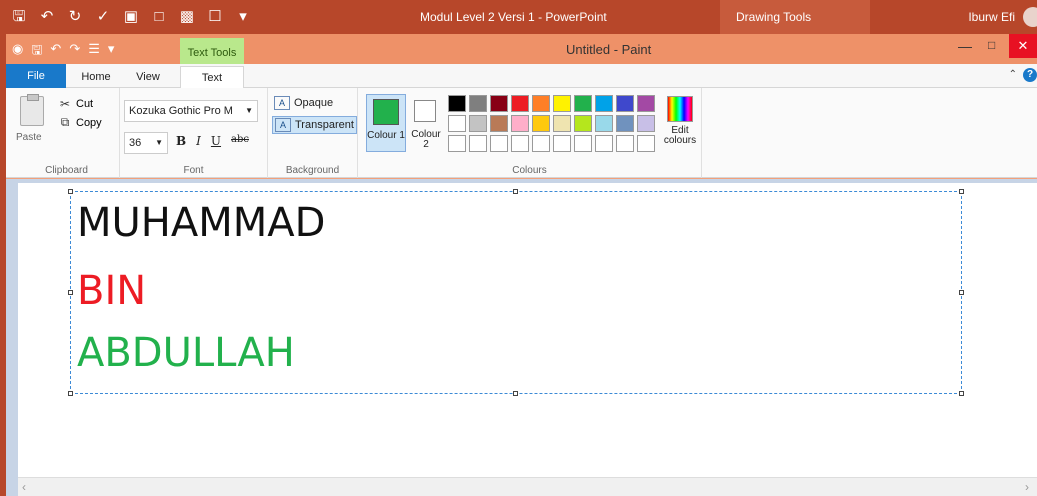 This screenshot has width=1037, height=496. I want to click on edit-colours-button: Edit colours, so click(680, 121).